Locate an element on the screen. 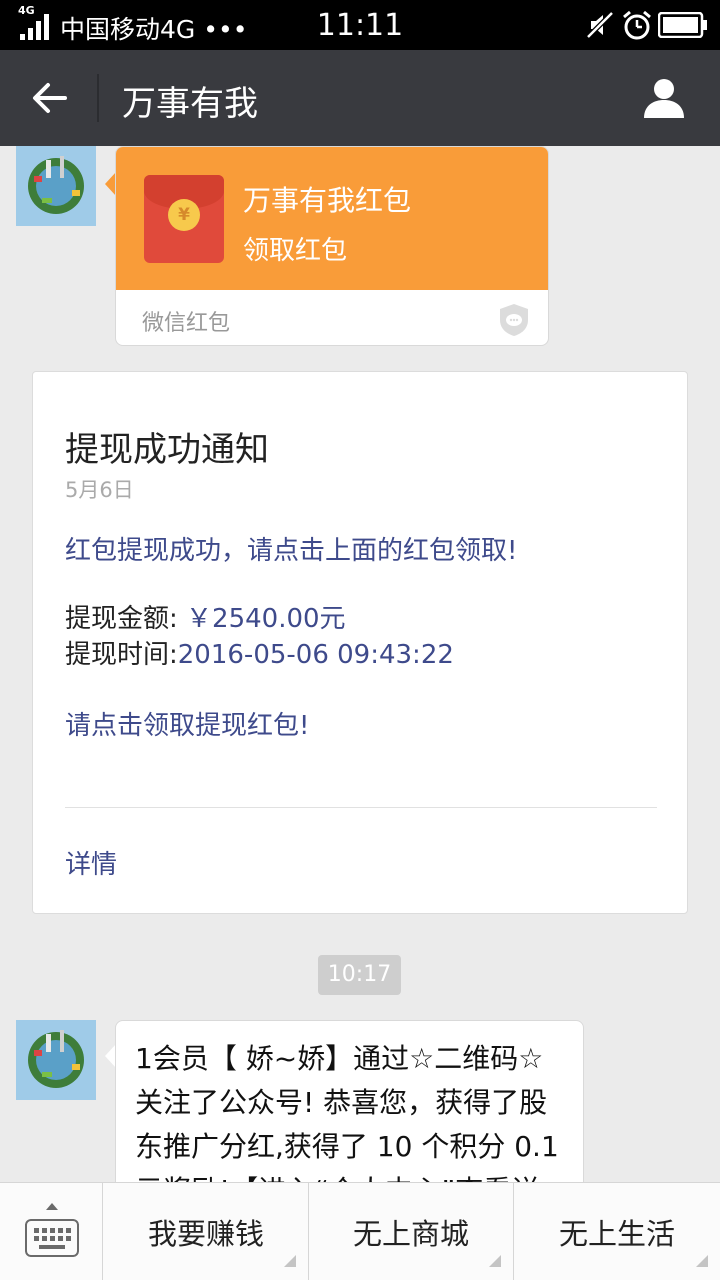 Image resolution: width=720 pixels, height=1280 pixels. back-button is located at coordinates (50, 98).